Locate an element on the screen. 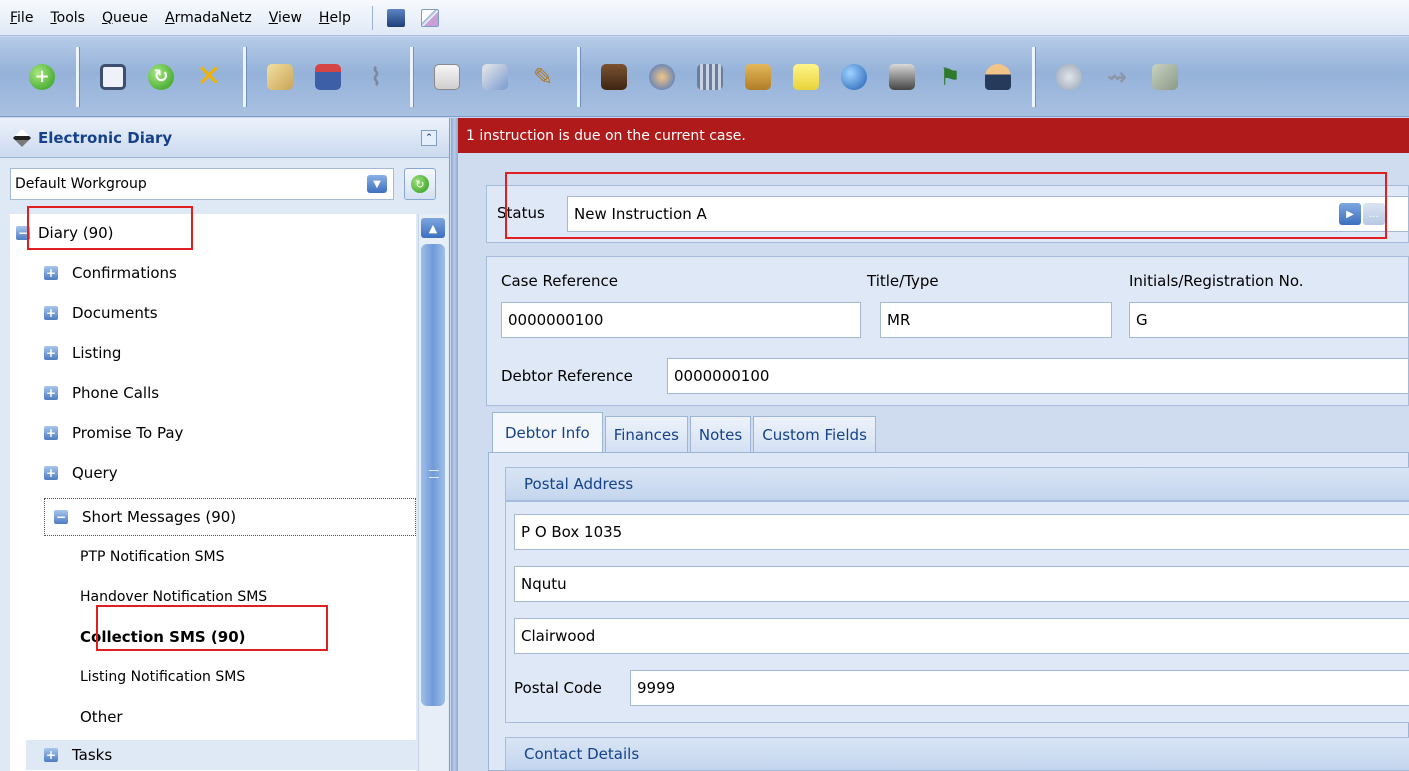 Image resolution: width=1409 pixels, height=771 pixels. cancel-icon: ✕ is located at coordinates (209, 76).